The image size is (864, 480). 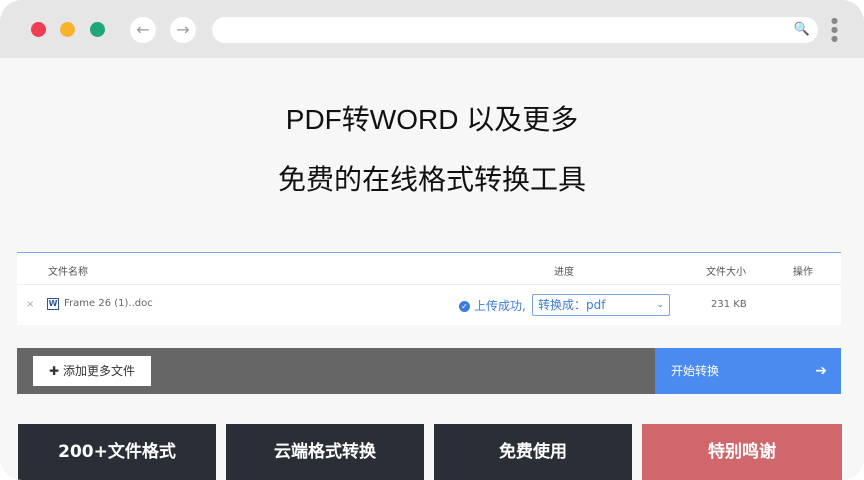 What do you see at coordinates (68, 272) in the screenshot?
I see `header-filename: 文件名称` at bounding box center [68, 272].